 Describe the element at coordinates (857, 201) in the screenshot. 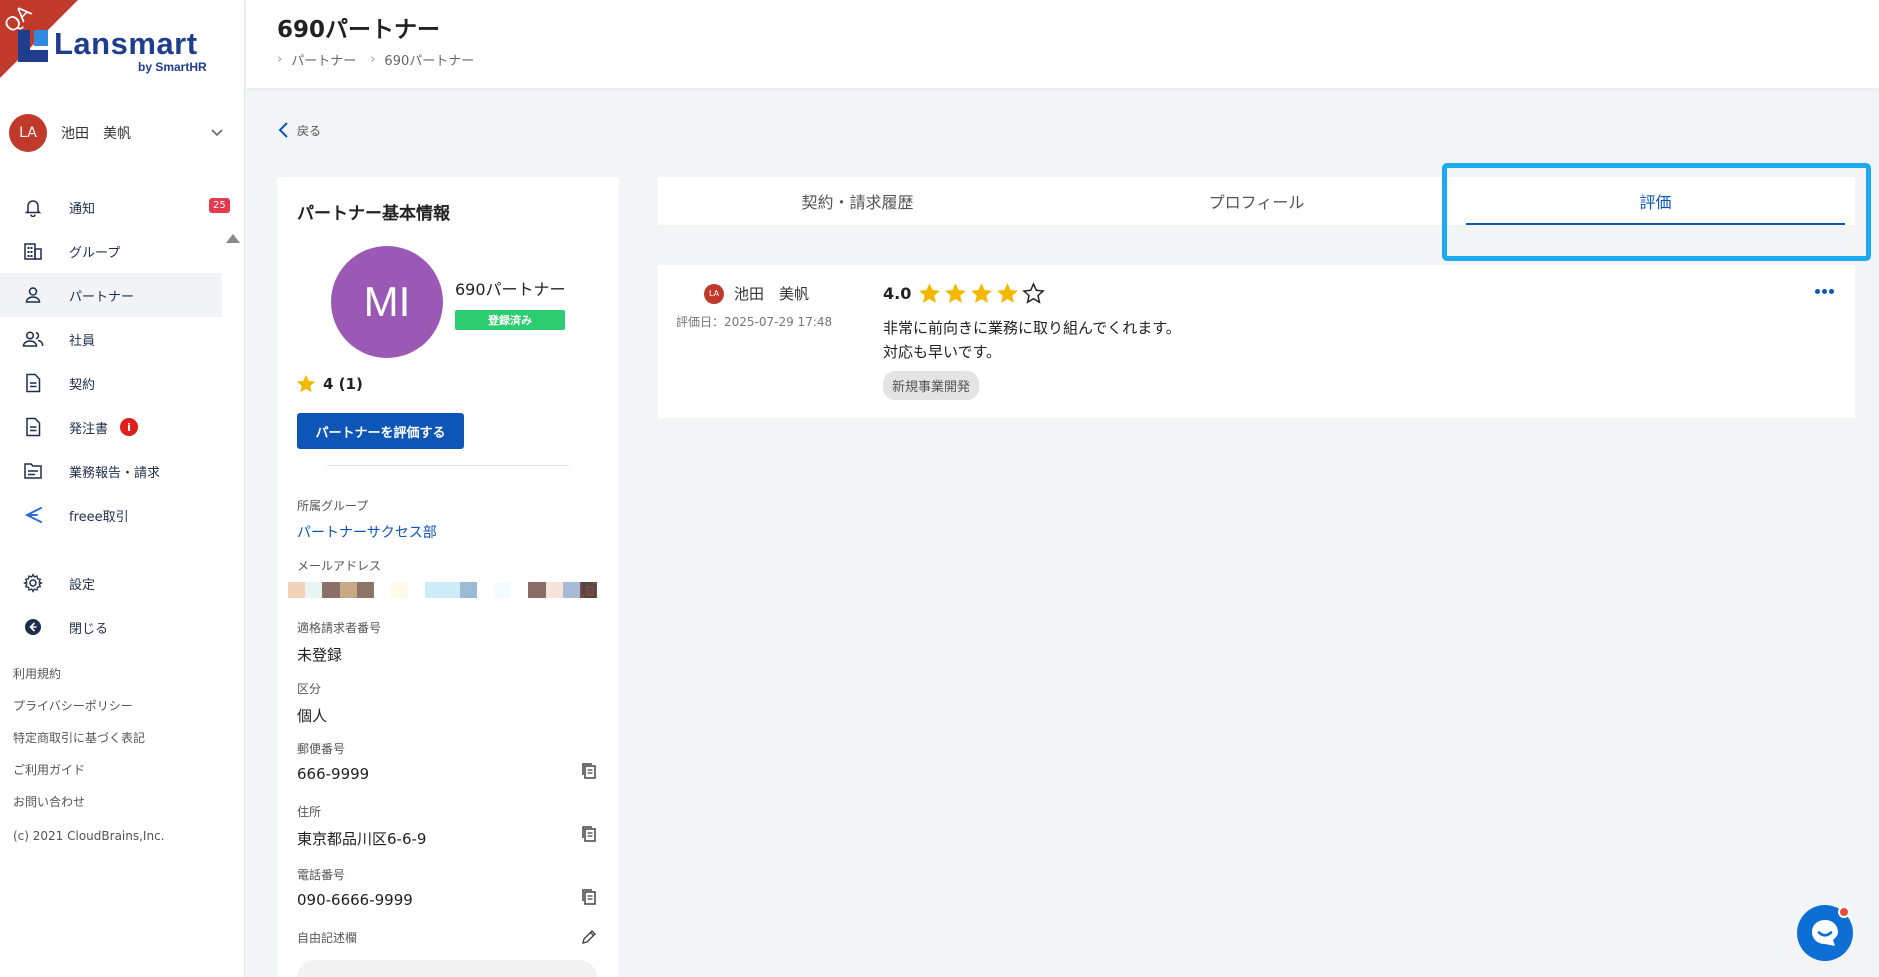

I see `tab-contract-history: 契約・請求履歴` at that location.